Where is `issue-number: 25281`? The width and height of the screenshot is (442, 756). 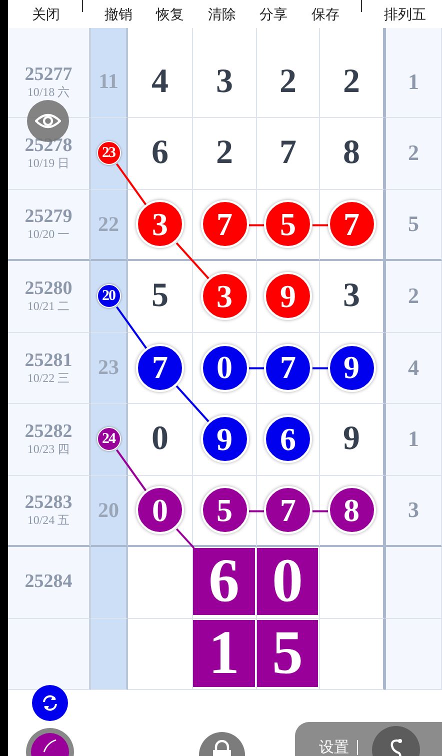
issue-number: 25281 is located at coordinates (48, 360).